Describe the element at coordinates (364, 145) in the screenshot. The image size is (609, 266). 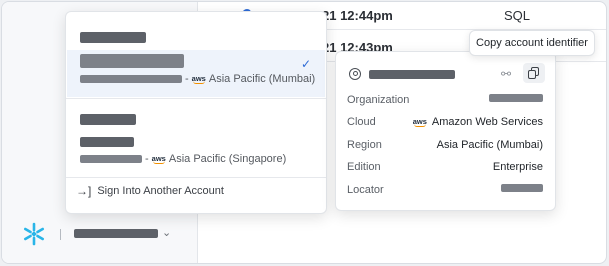
I see `detail-label: Region` at that location.